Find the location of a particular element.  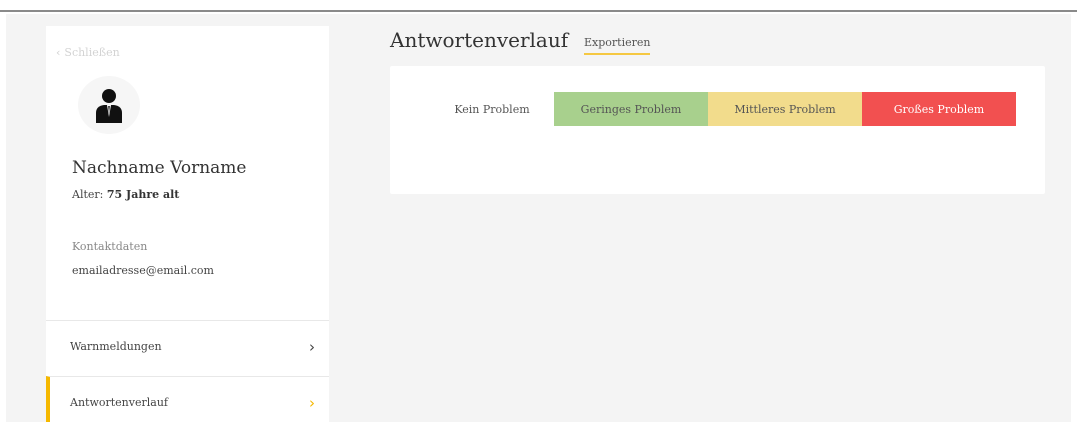

export-button: Exportieren is located at coordinates (617, 45).